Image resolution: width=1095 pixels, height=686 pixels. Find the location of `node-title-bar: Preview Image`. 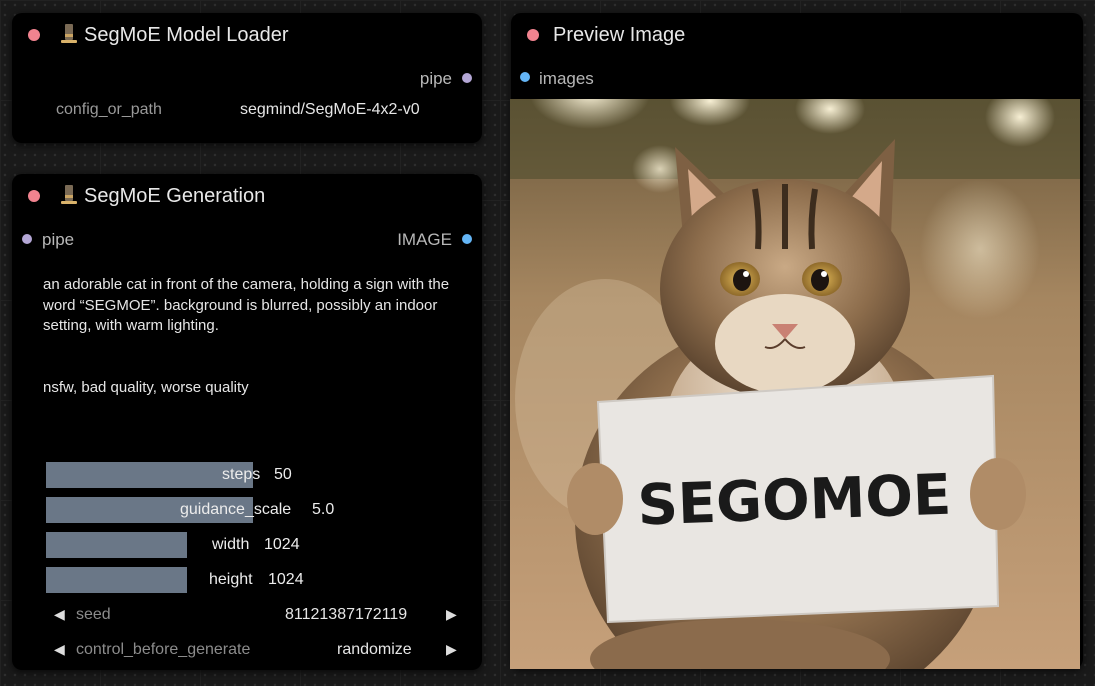

node-title-bar: Preview Image is located at coordinates (797, 35).